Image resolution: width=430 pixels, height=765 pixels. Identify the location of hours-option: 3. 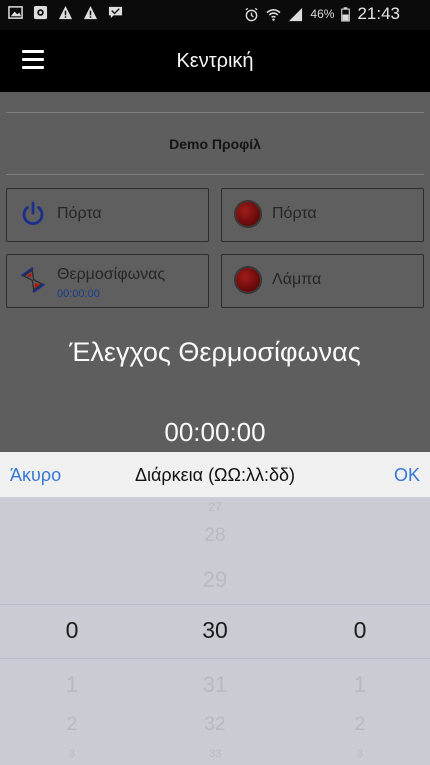
(72, 754).